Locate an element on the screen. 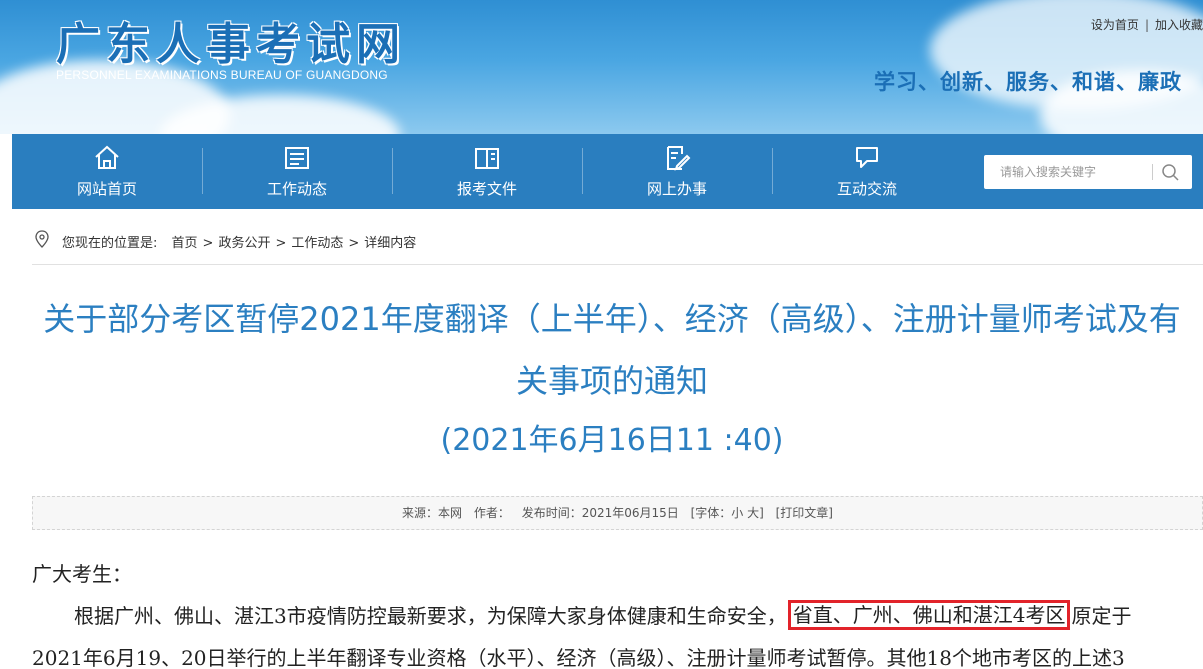 The image size is (1203, 669). font-size-toggle: [字体：小 大] is located at coordinates (727, 513).